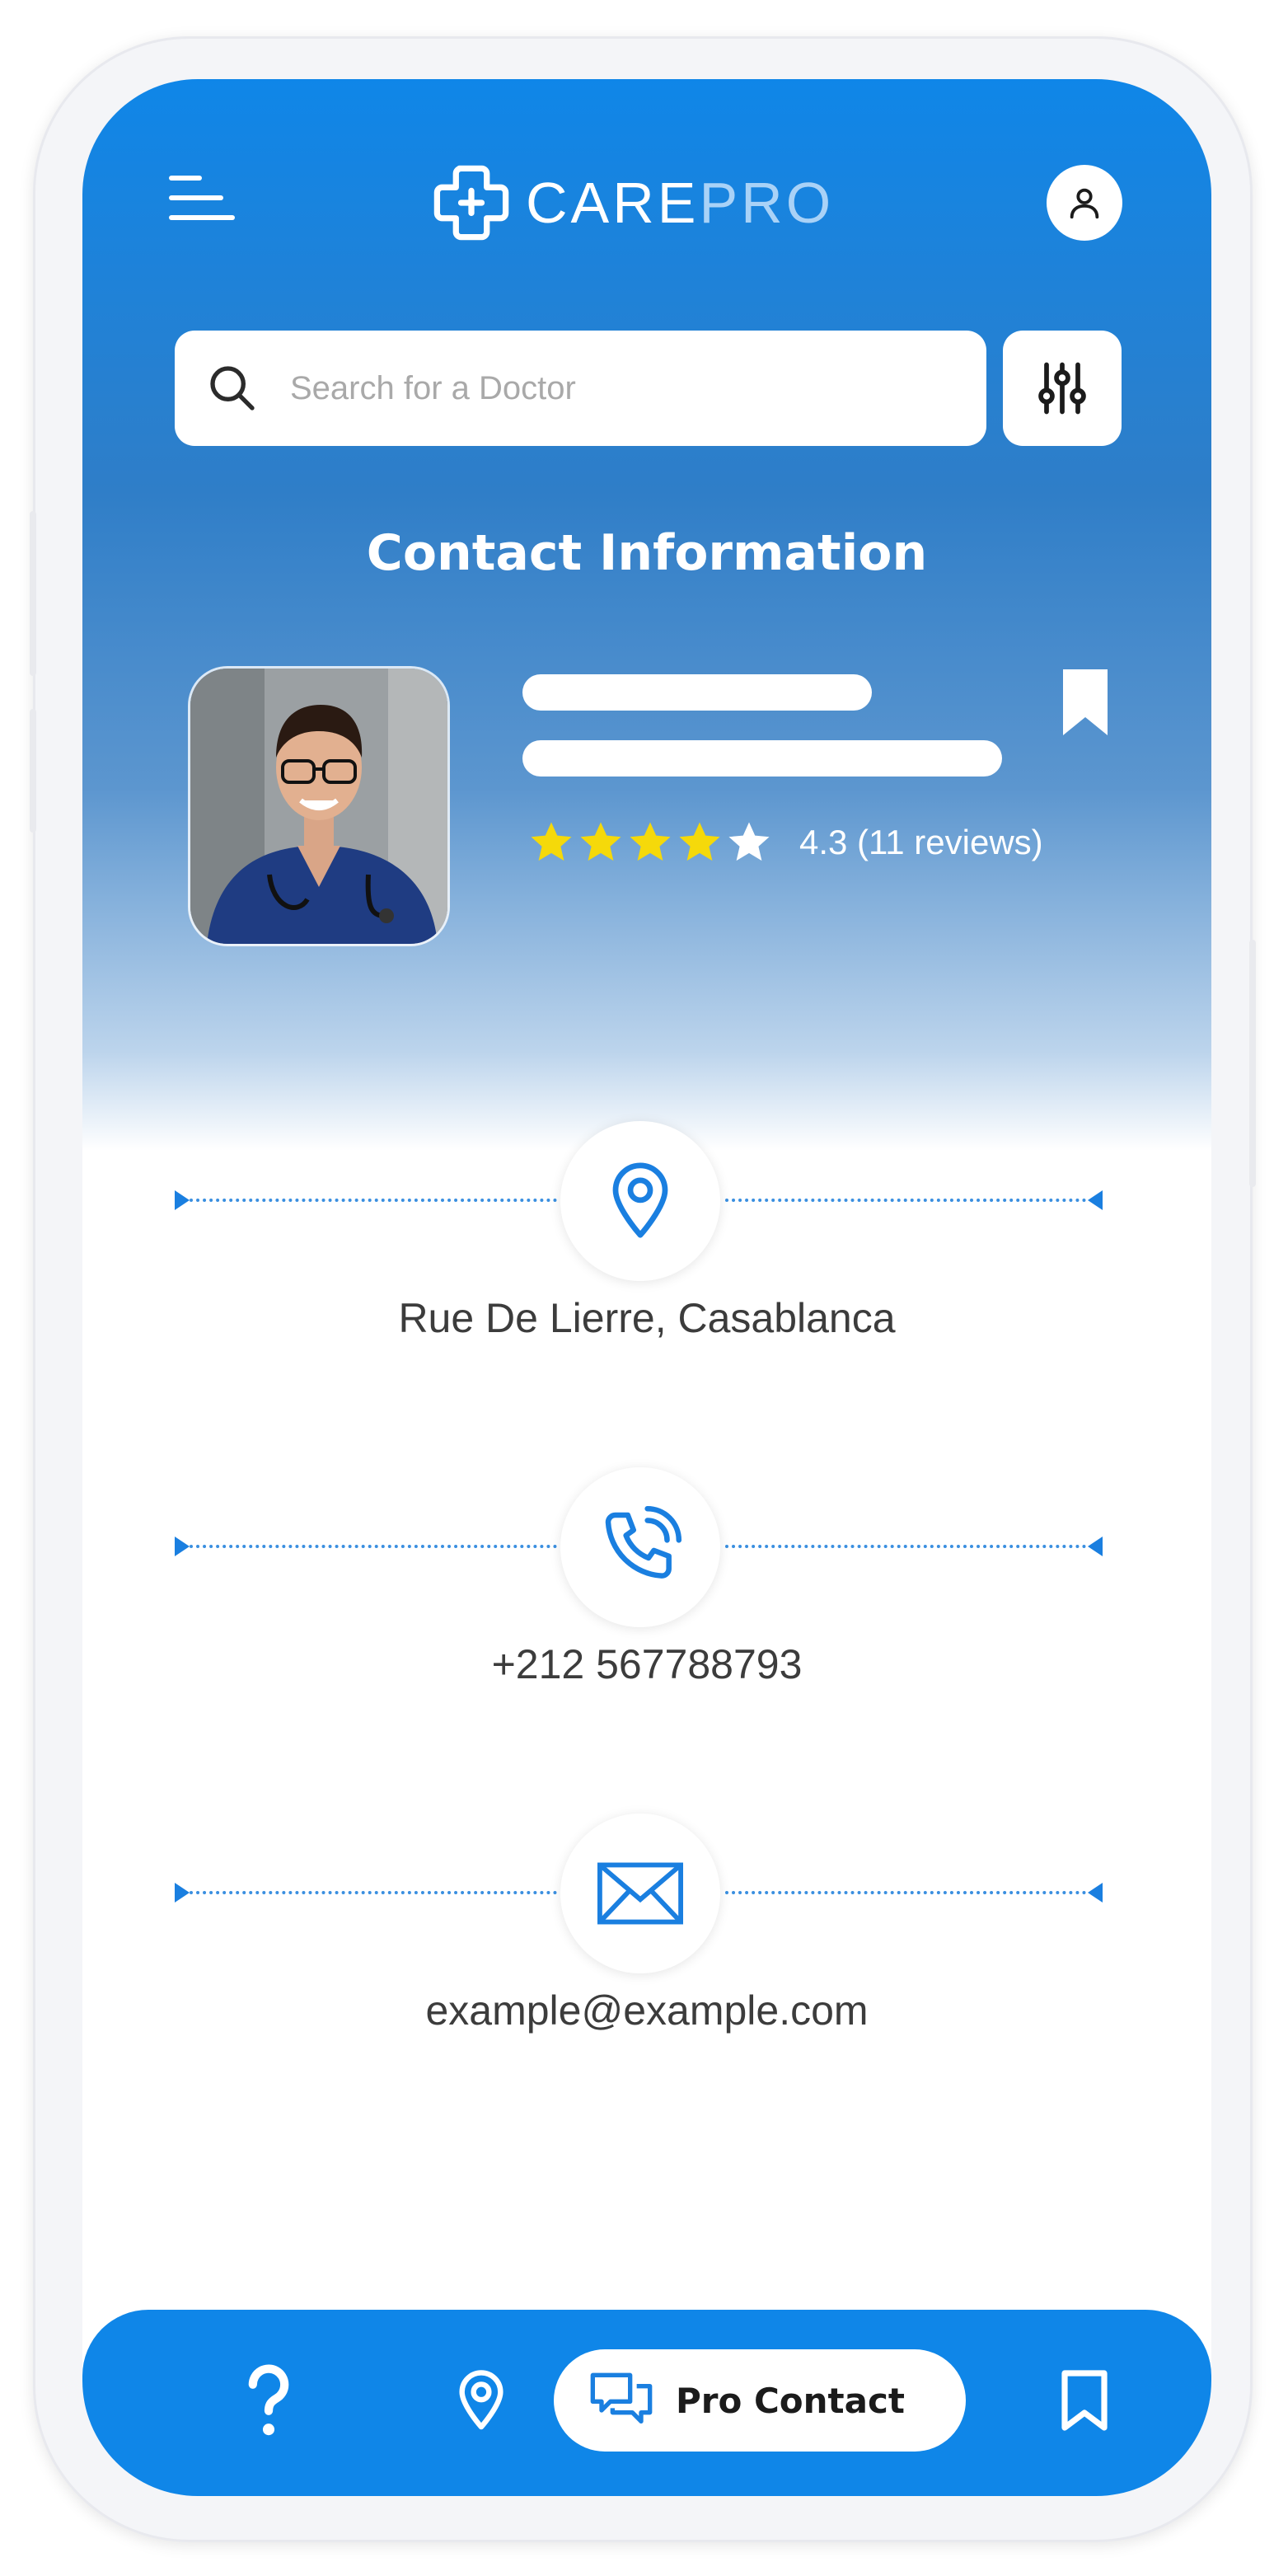  What do you see at coordinates (471, 203) in the screenshot?
I see `medical-cross-icon` at bounding box center [471, 203].